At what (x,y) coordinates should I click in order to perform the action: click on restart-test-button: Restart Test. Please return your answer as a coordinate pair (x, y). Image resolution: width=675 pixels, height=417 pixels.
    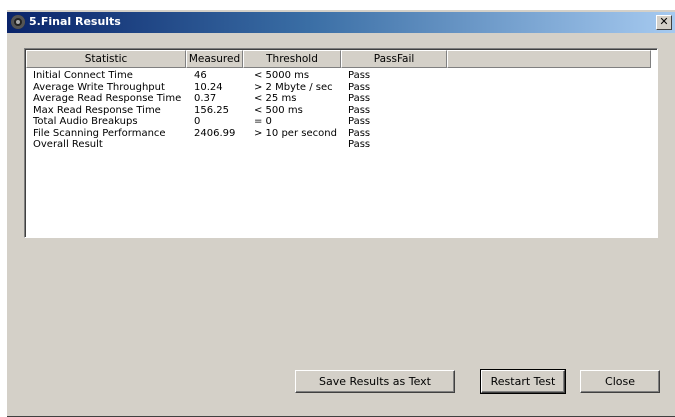
    Looking at the image, I should click on (523, 381).